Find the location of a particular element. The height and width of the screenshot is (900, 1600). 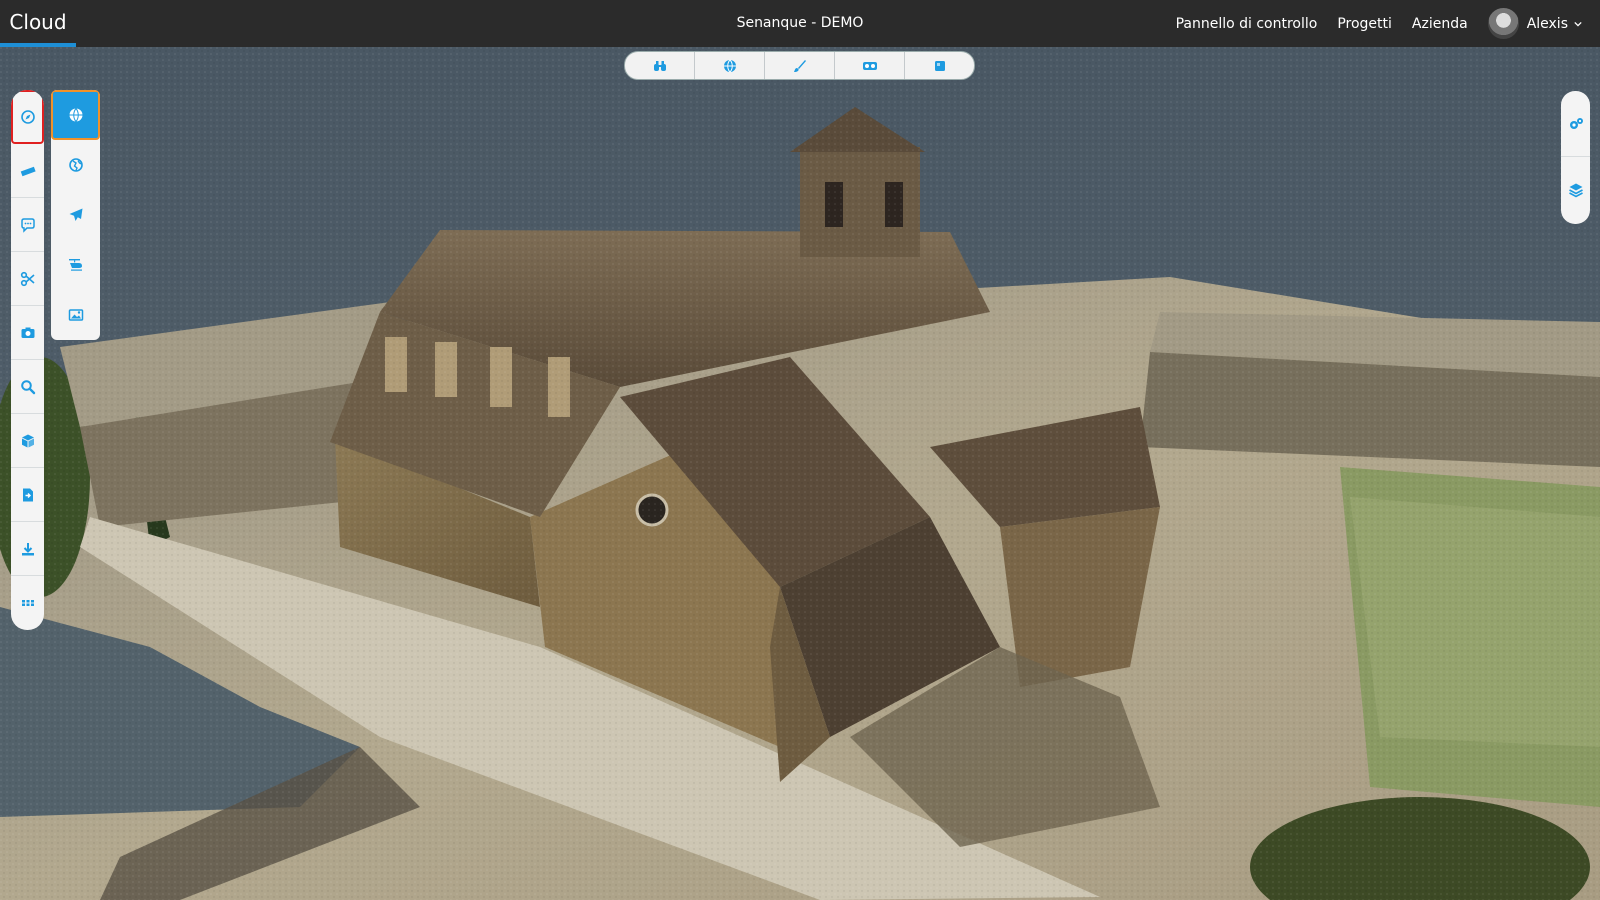

project-title: Senanque - DEMO is located at coordinates (800, 23).